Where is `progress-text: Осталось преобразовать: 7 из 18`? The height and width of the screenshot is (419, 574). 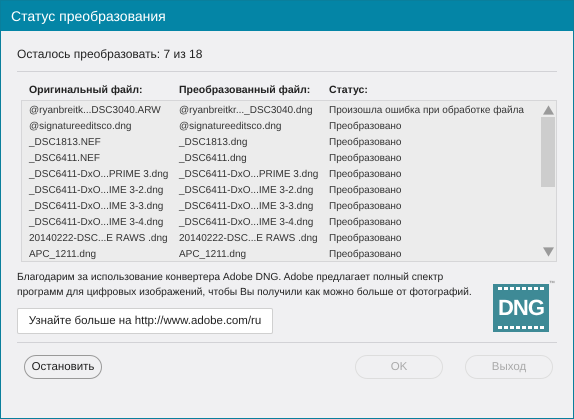 progress-text: Осталось преобразовать: 7 из 18 is located at coordinates (110, 55).